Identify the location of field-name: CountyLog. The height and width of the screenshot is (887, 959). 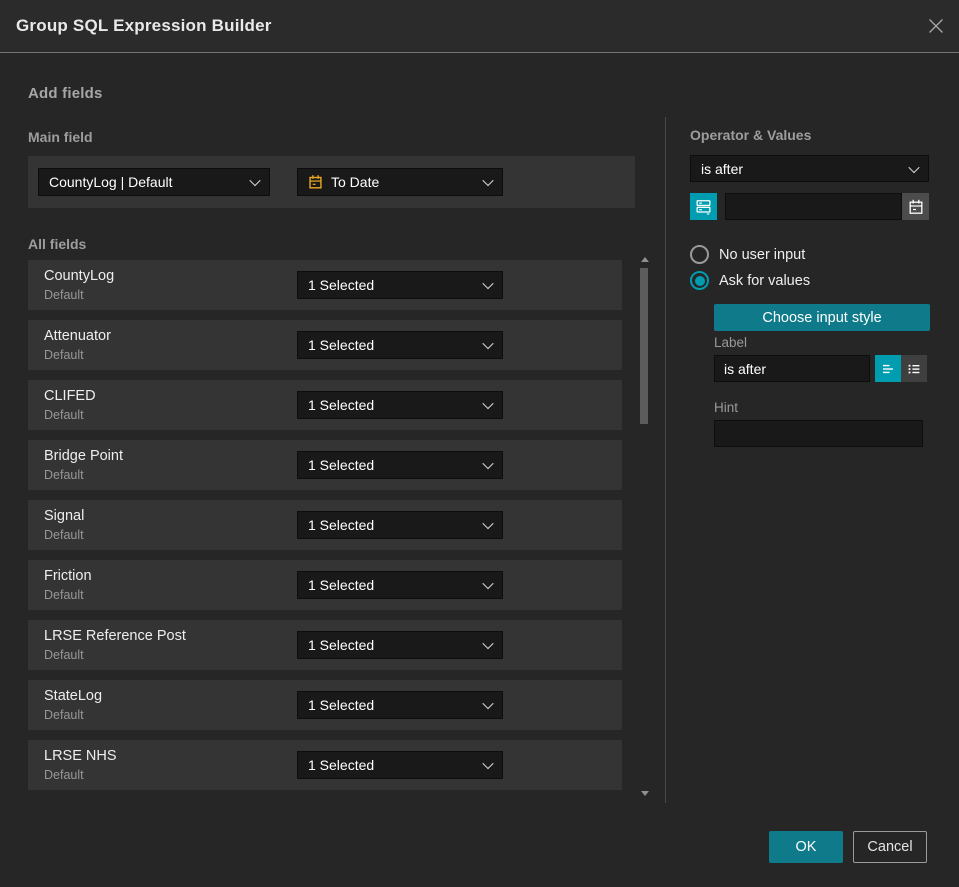
(79, 276).